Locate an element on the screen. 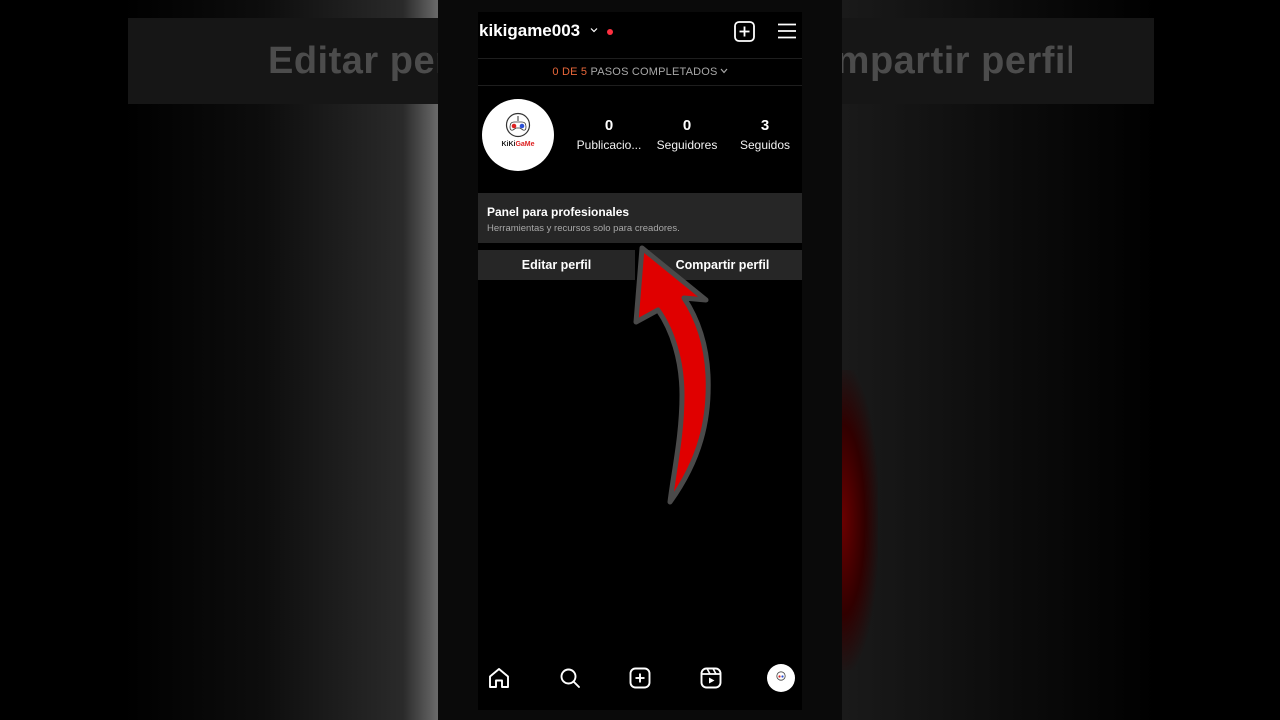  add-post-icon is located at coordinates (744, 31).